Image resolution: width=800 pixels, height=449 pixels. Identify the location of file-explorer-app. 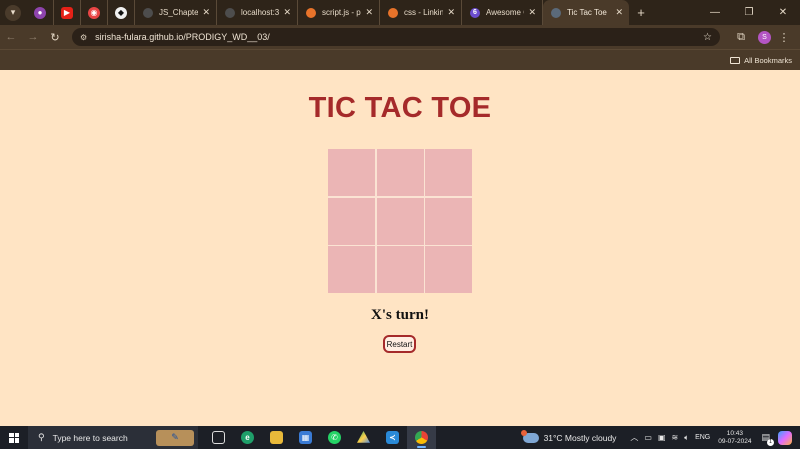
(276, 437).